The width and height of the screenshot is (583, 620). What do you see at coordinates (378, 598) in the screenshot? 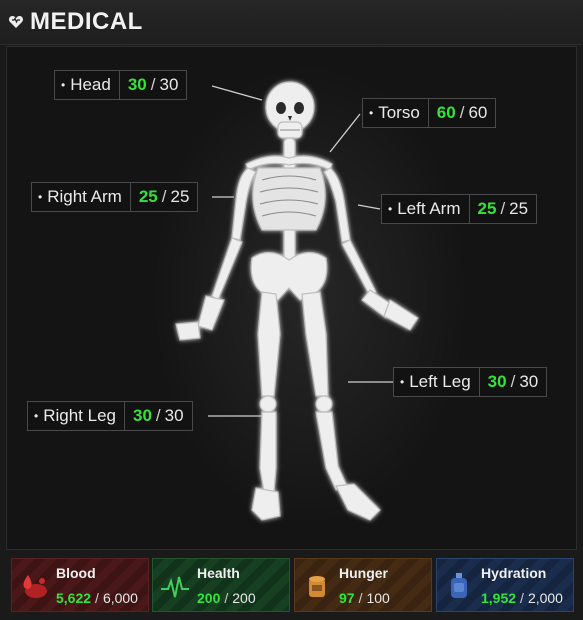
I see `stat-max: 100` at bounding box center [378, 598].